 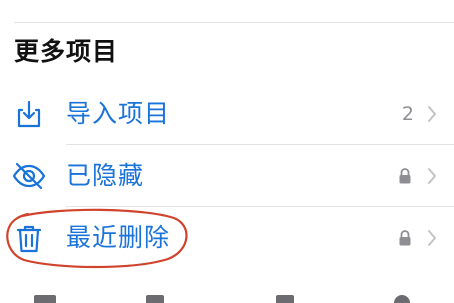 What do you see at coordinates (45, 299) in the screenshot?
I see `tab-library-icon` at bounding box center [45, 299].